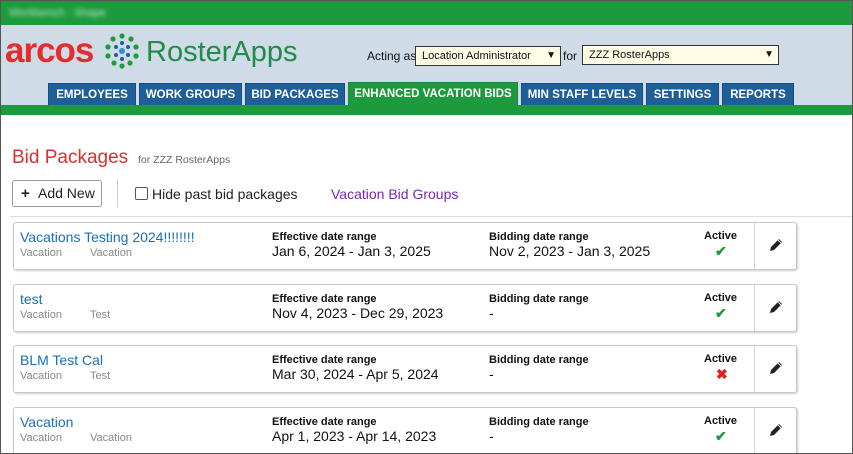  What do you see at coordinates (722, 374) in the screenshot?
I see `x-icon: ✖` at bounding box center [722, 374].